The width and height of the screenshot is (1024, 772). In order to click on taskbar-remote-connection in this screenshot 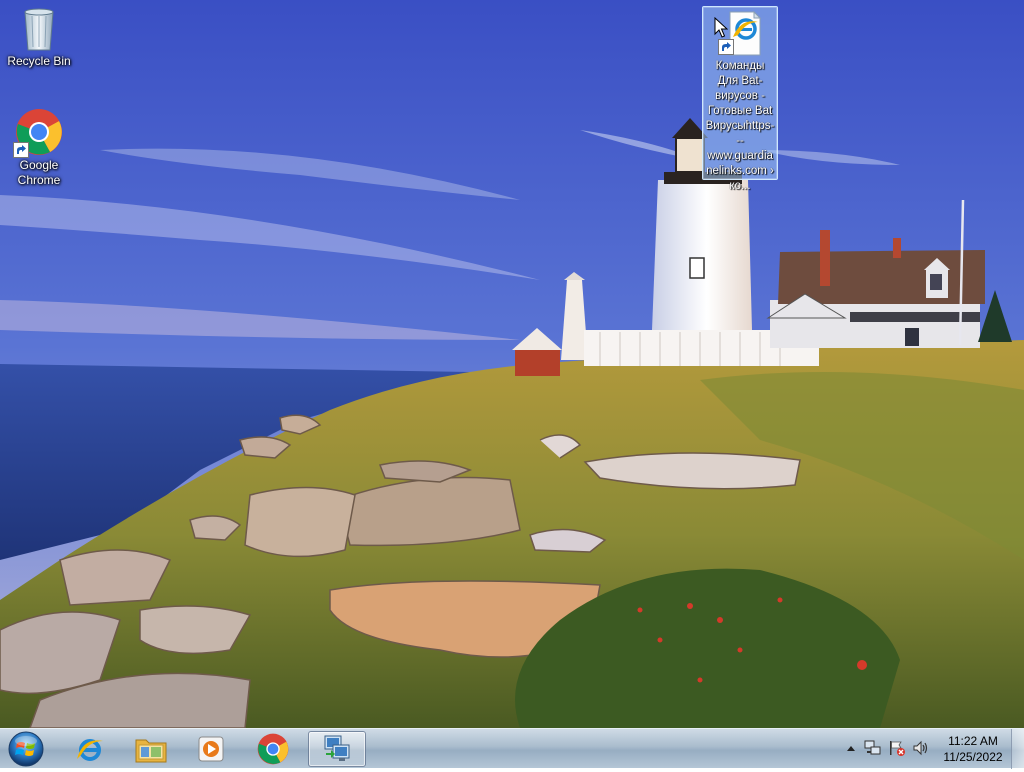, I will do `click(337, 749)`.